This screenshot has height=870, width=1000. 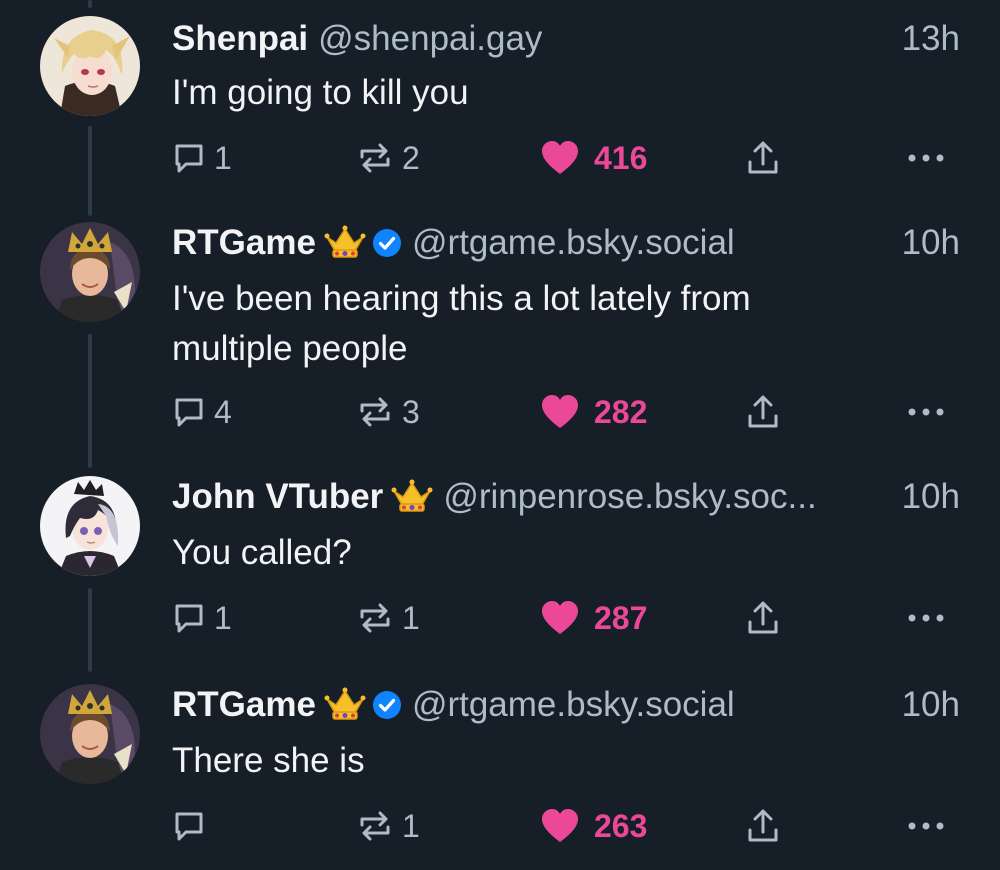 I want to click on repost-button: 3, so click(x=388, y=412).